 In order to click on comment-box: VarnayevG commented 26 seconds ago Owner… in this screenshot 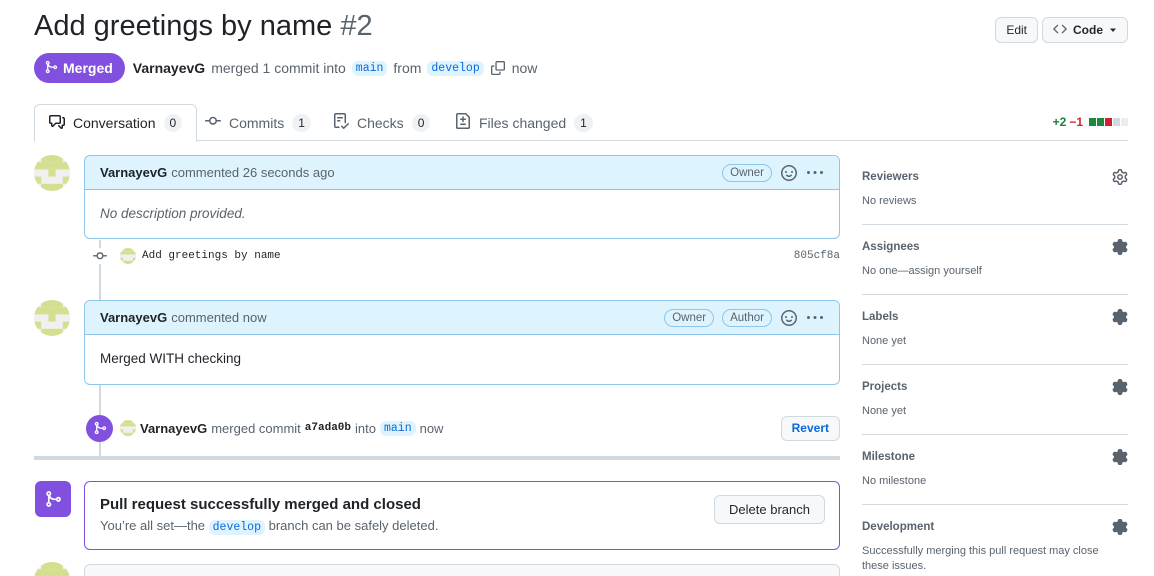, I will do `click(462, 197)`.